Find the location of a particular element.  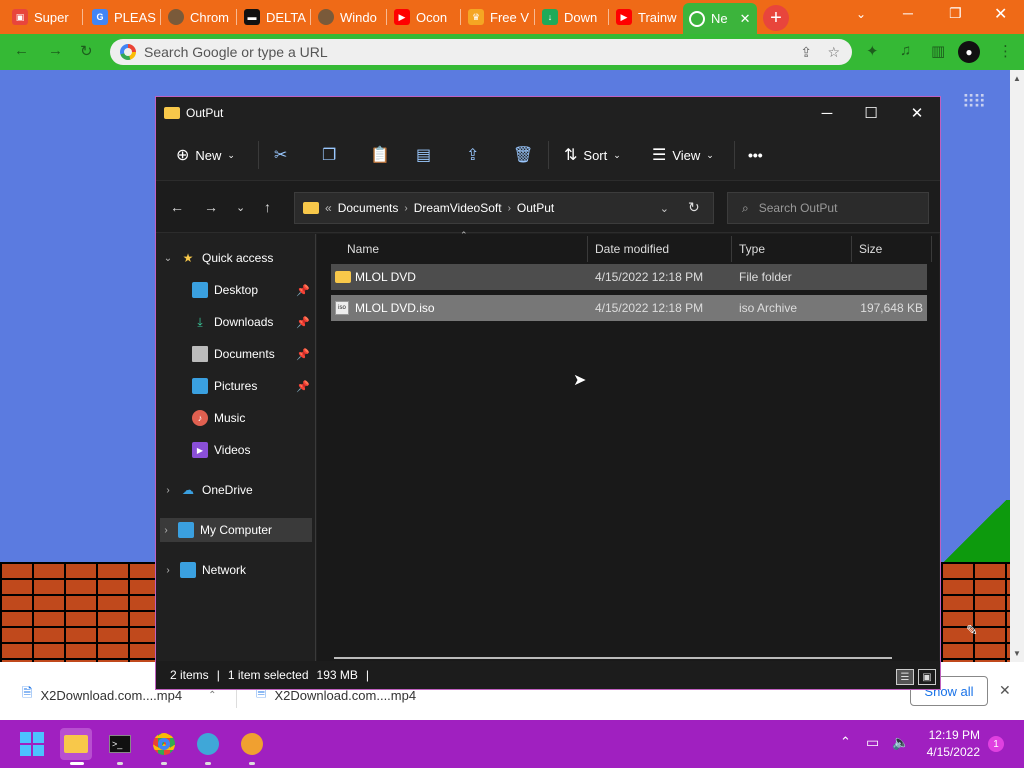

network-icon: ▭ is located at coordinates (872, 742).